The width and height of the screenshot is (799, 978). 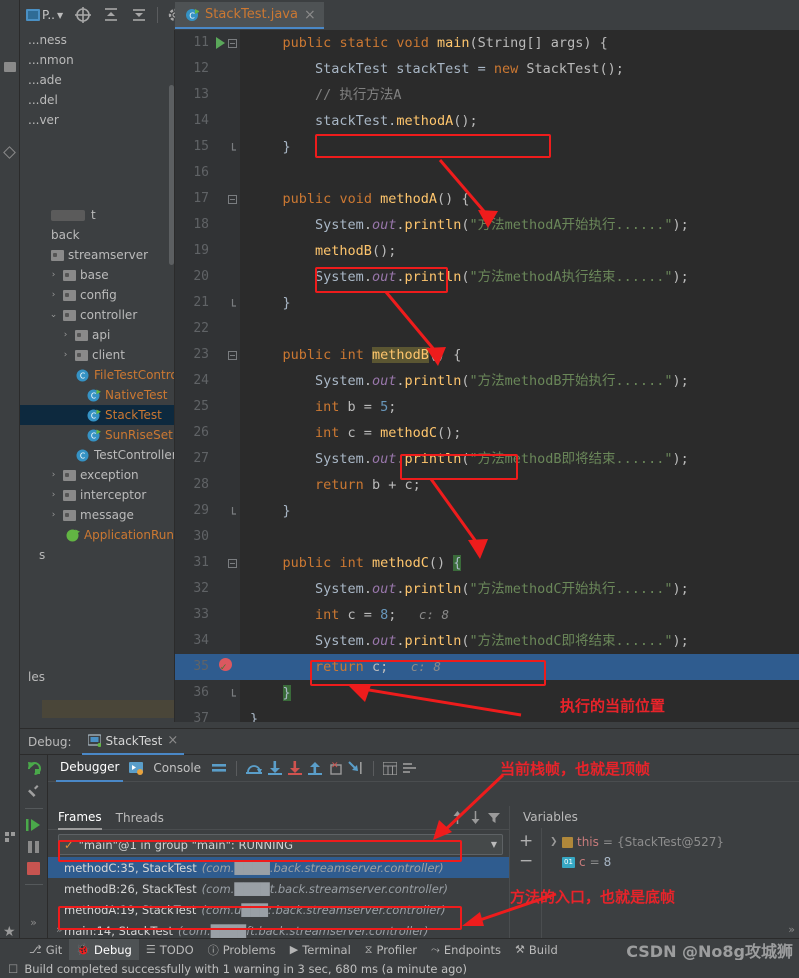 What do you see at coordinates (254, 768) in the screenshot?
I see `step-over-button` at bounding box center [254, 768].